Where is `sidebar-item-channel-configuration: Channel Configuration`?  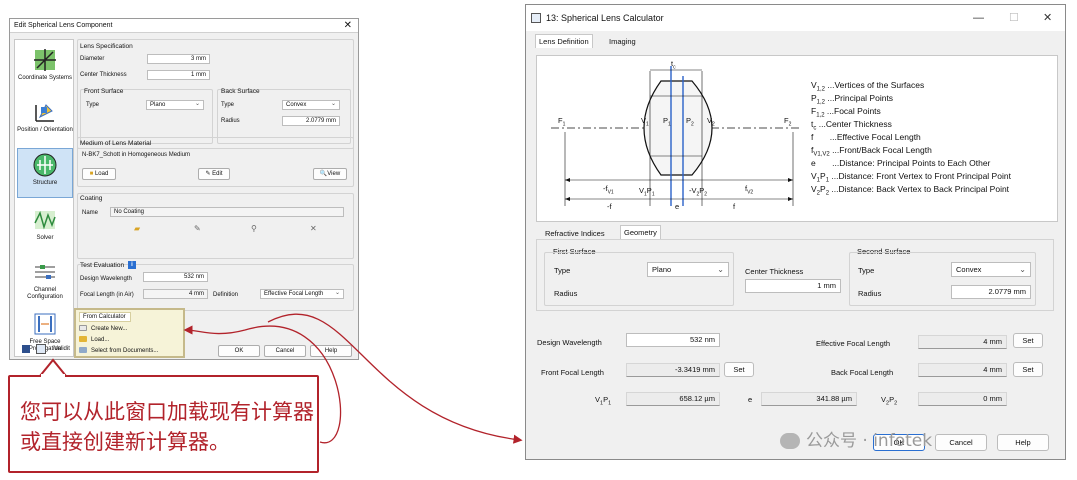 sidebar-item-channel-configuration: Channel Configuration is located at coordinates (45, 281).